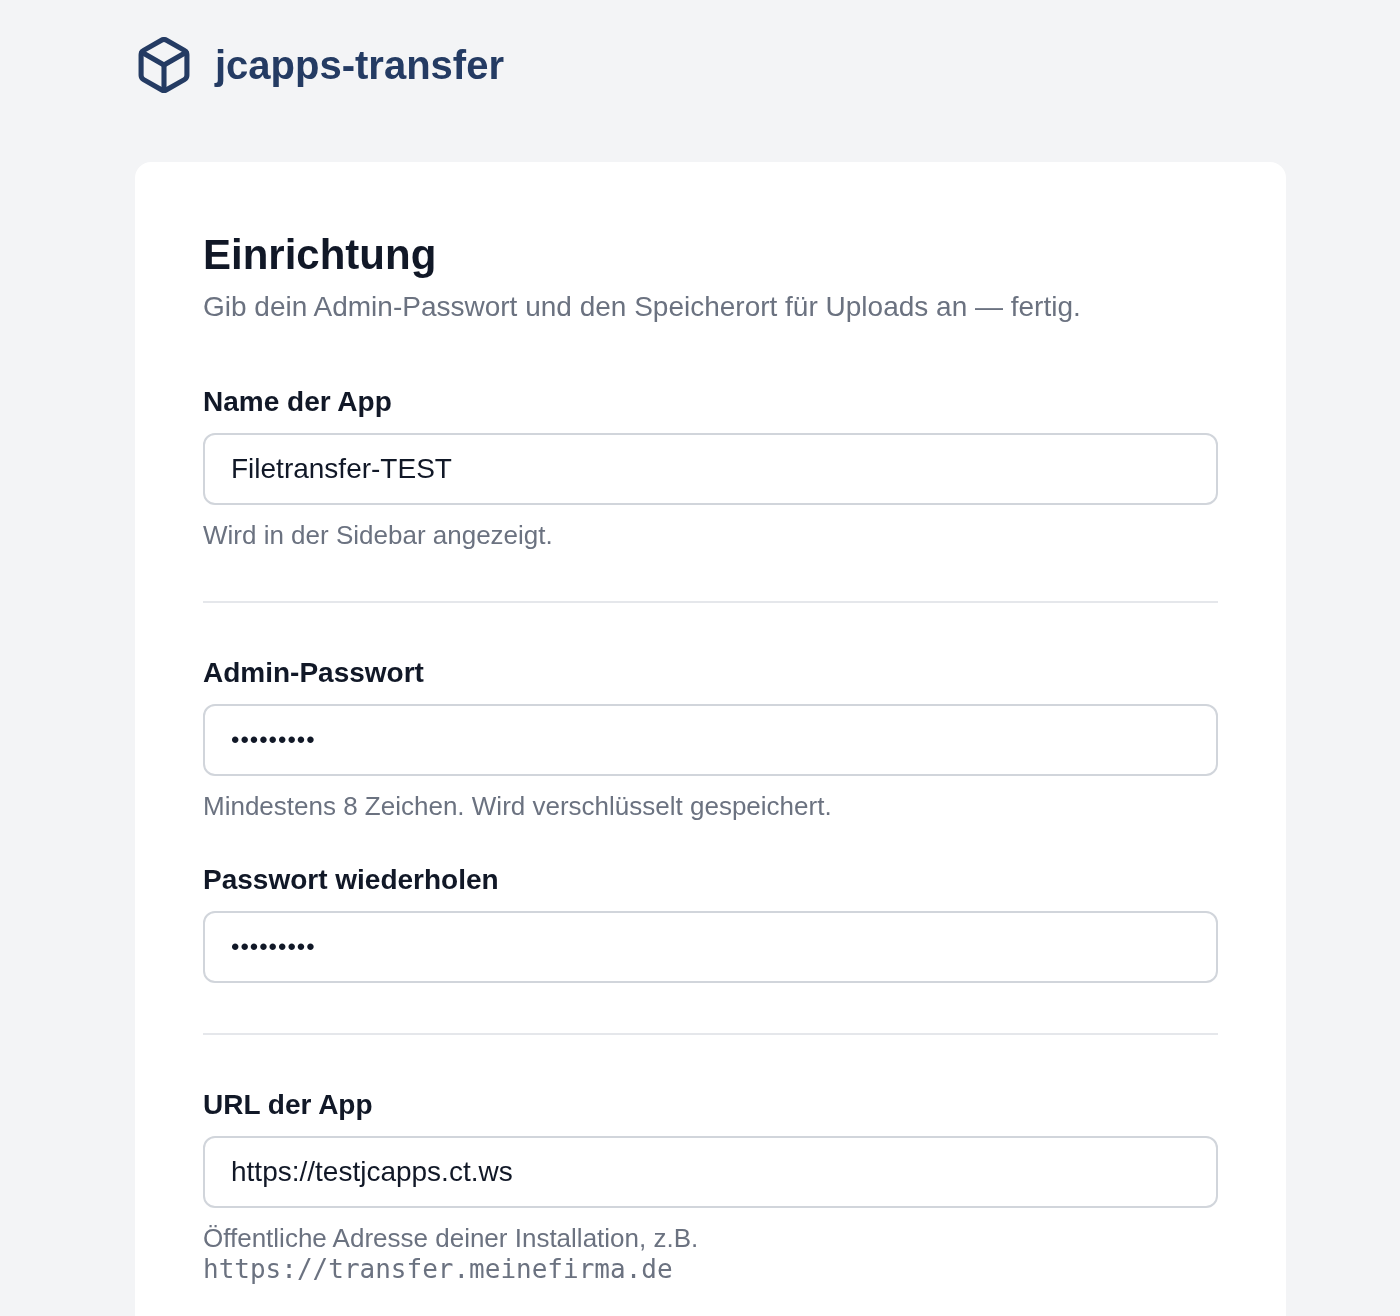 The image size is (1400, 1316). I want to click on help-text: Öffentliche Adresse deiner Installation, z.B. https://transfer.meinefirma.de, so click(451, 1253).